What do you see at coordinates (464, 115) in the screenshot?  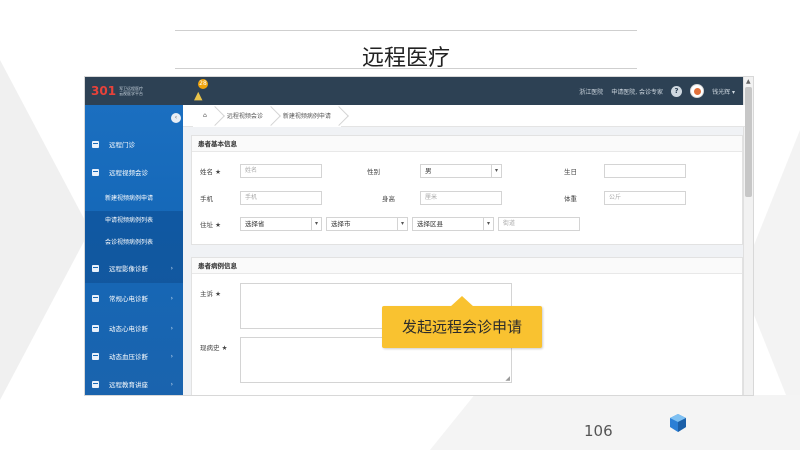 I see `breadcrumb: ⌂ 远程视频会诊 新建视频病例申请` at bounding box center [464, 115].